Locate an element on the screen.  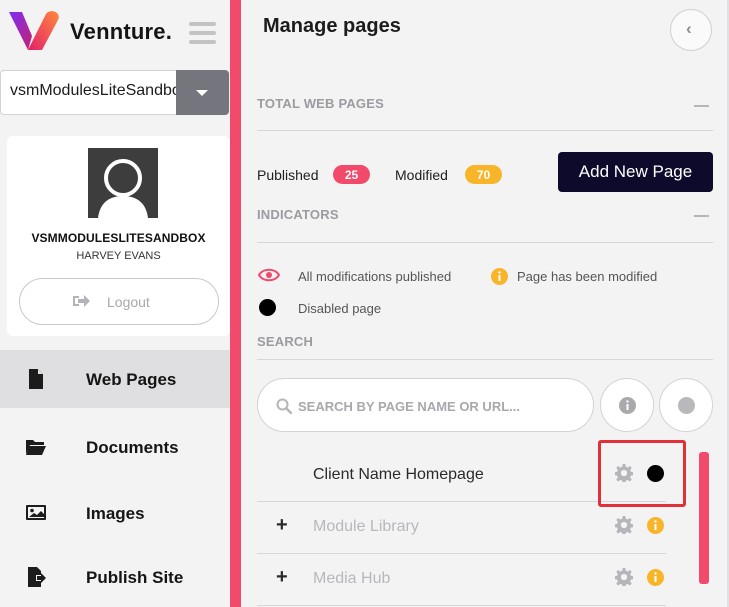
logout-label: Logout is located at coordinates (128, 302).